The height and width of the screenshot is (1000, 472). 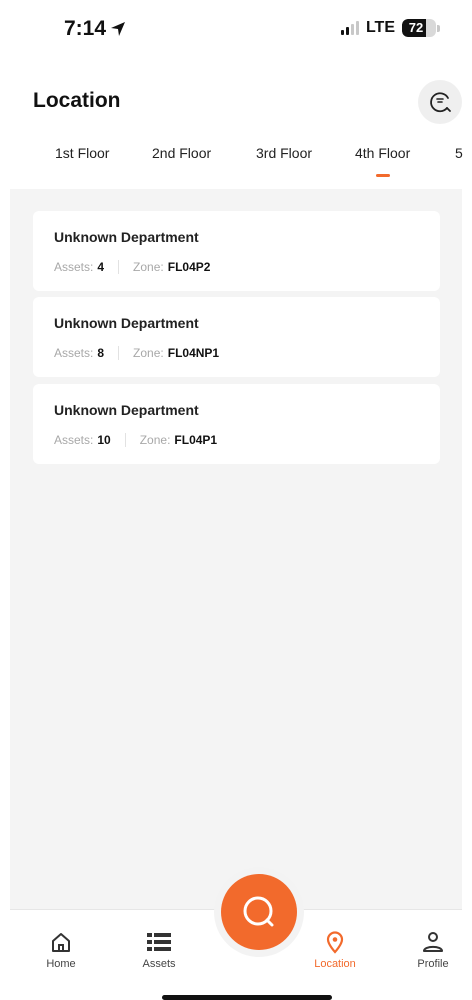 What do you see at coordinates (383, 175) in the screenshot?
I see `active-tab-indicator` at bounding box center [383, 175].